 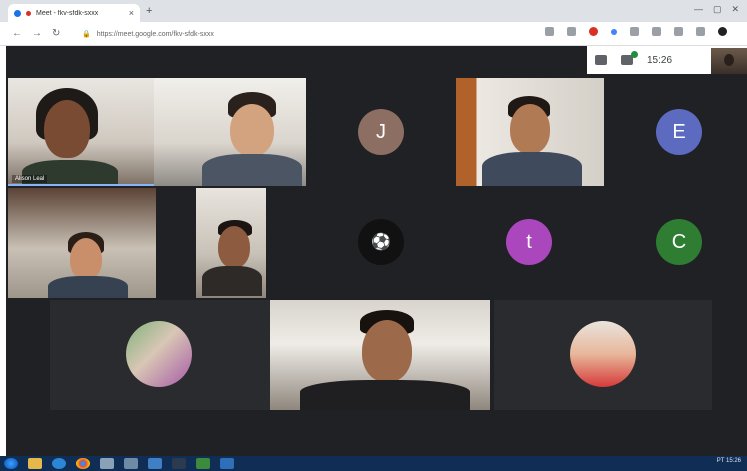 I want to click on soccer-ball-icon: ⚽, so click(x=381, y=242).